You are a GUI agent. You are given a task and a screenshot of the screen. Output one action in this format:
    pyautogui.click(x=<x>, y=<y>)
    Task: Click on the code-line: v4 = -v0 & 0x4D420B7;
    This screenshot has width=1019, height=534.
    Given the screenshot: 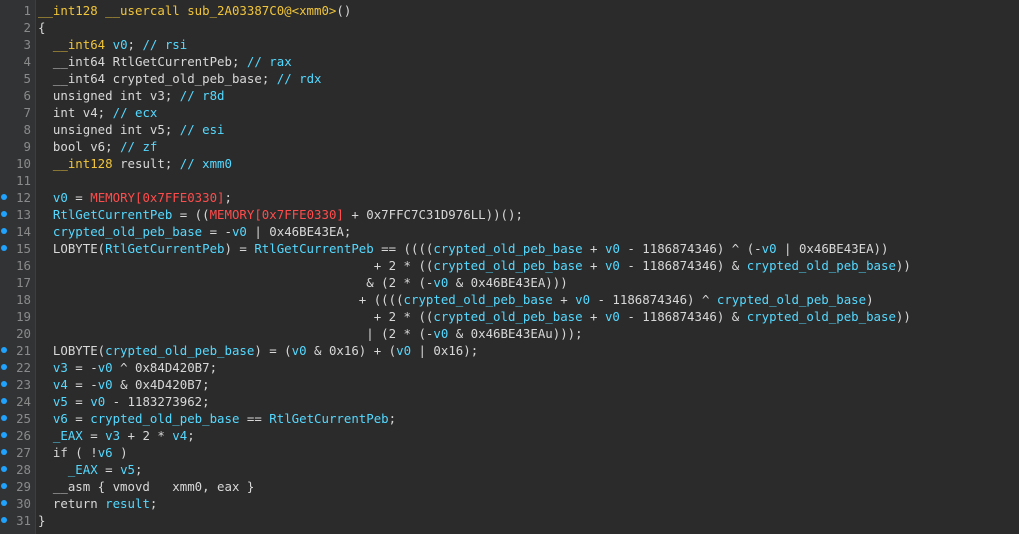 What is the action you would take?
    pyautogui.click(x=124, y=384)
    